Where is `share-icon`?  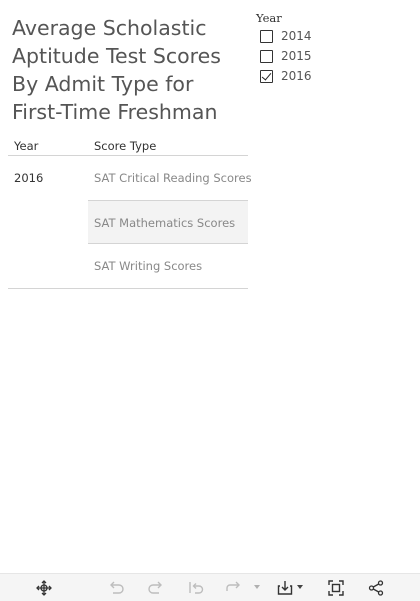 share-icon is located at coordinates (376, 588).